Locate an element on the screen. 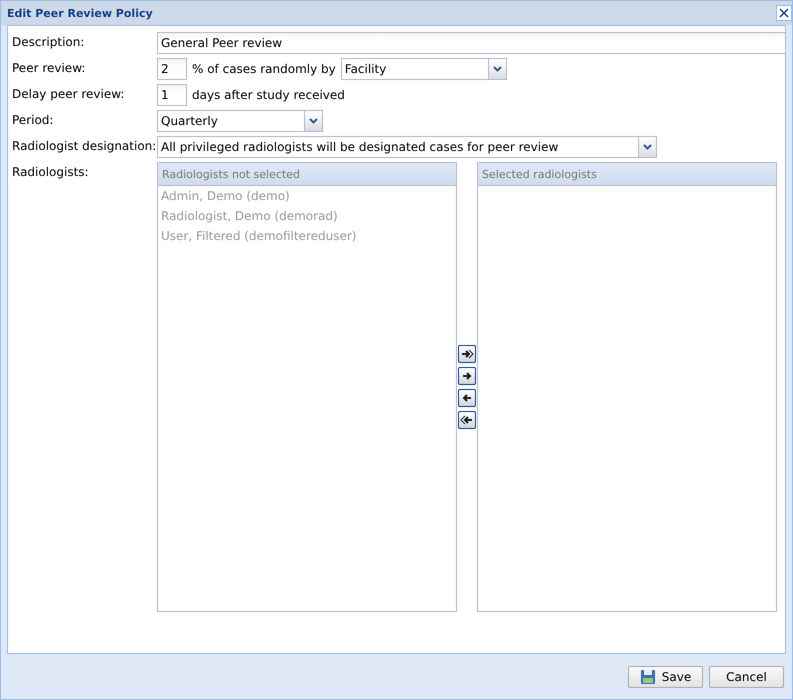 This screenshot has height=700, width=793. list-header: Radiologists not selected is located at coordinates (307, 174).